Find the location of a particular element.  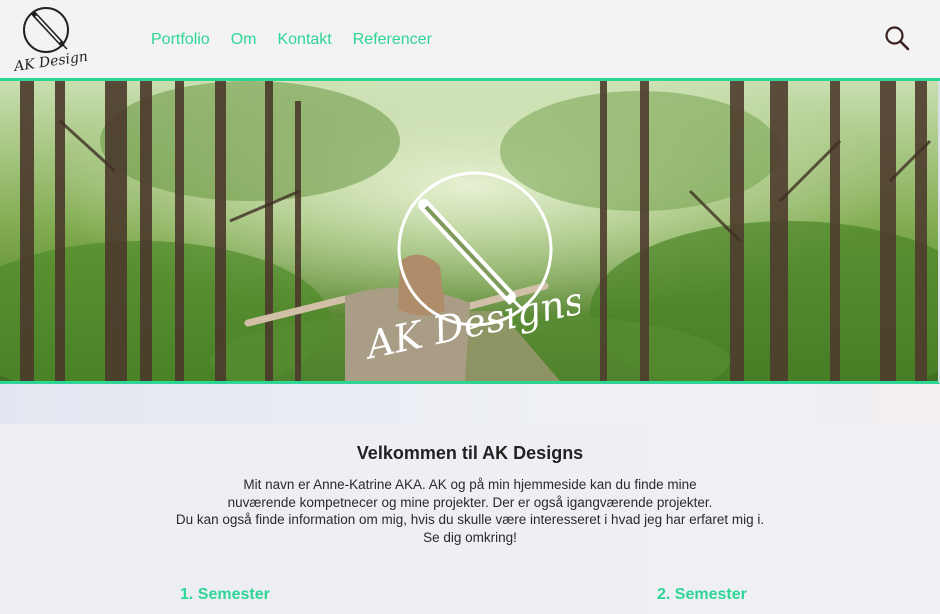

hero-logo-overlay: AK Designs is located at coordinates (474, 269).